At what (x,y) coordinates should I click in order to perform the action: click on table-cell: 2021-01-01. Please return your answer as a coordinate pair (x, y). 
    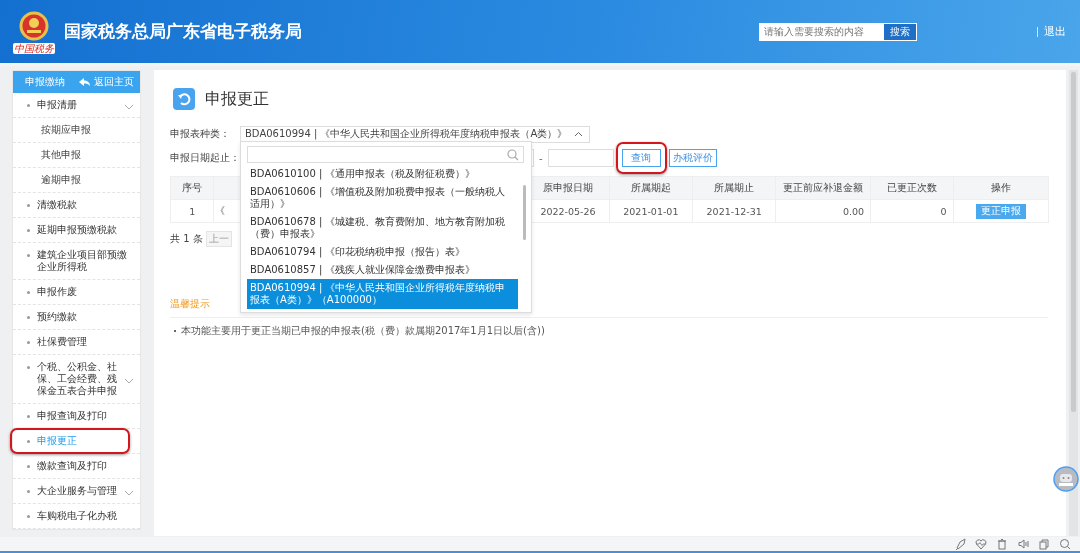
    Looking at the image, I should click on (651, 211).